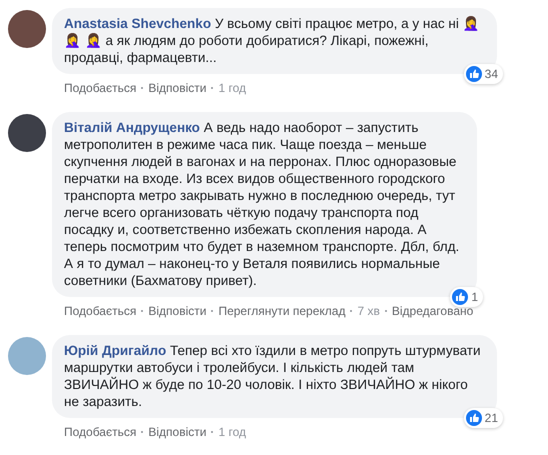 The height and width of the screenshot is (455, 548). What do you see at coordinates (273, 376) in the screenshot?
I see `comment-text: Юрій Дригайло Тепер всі хто їздили в метро попруть штурмувати маршрутки автобуси і тролейбуси. І кількість людей там ЗВИЧАЙНО ж буде по 10-20 чоловік. І ніхто ЗВИЧАЙНО ж нікого не заразить.` at bounding box center [273, 376].